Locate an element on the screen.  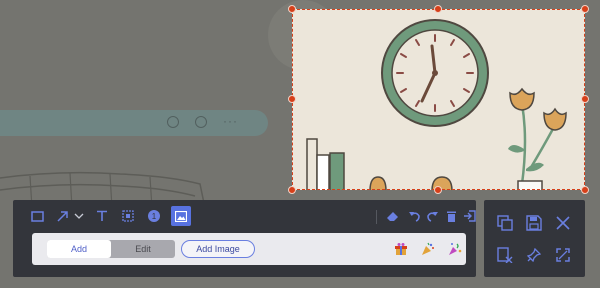
sticker-confetti-icon is located at coordinates (428, 249).